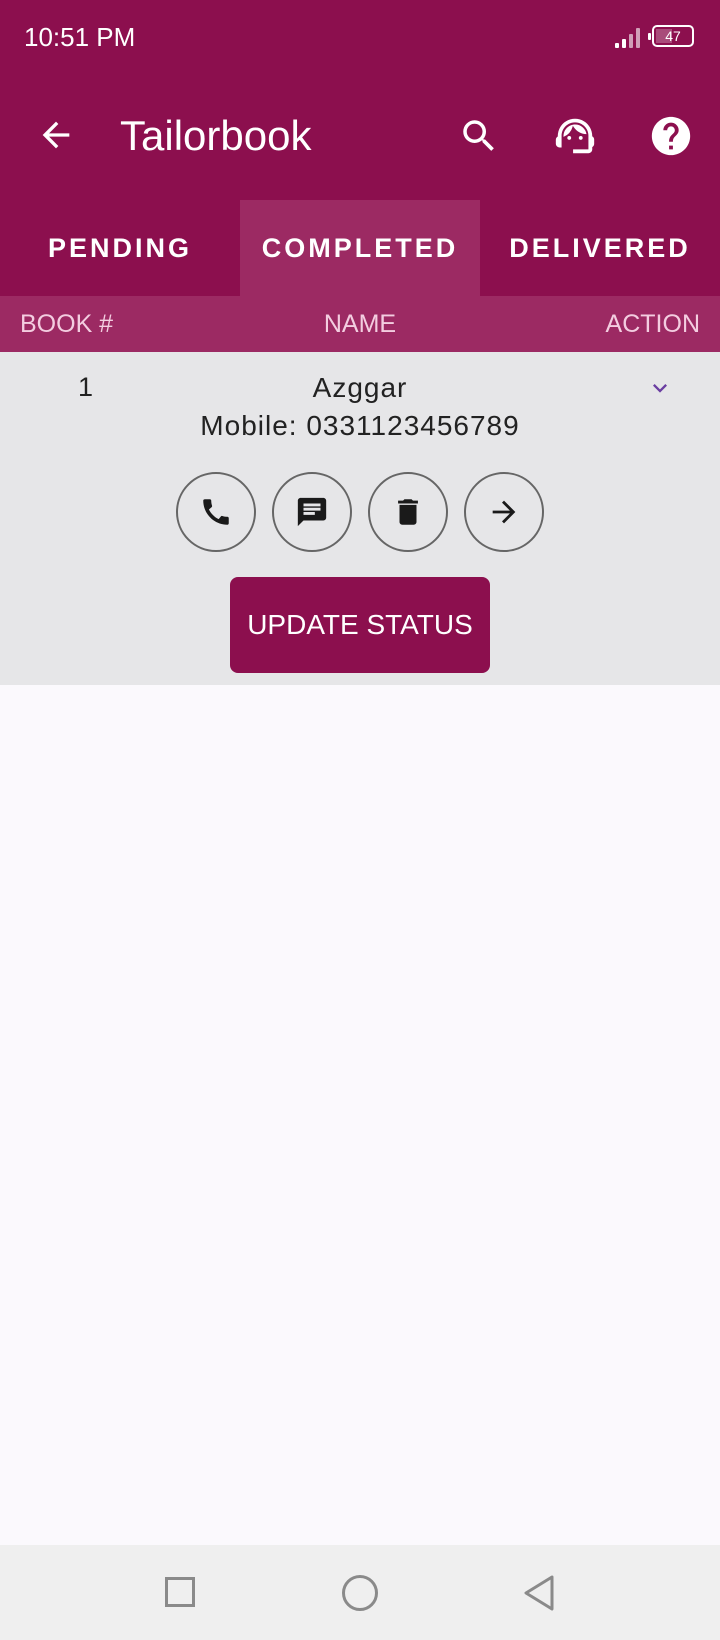 The height and width of the screenshot is (1640, 720). Describe the element at coordinates (360, 37) in the screenshot. I see `status-bar: 10:51 PM 47` at that location.